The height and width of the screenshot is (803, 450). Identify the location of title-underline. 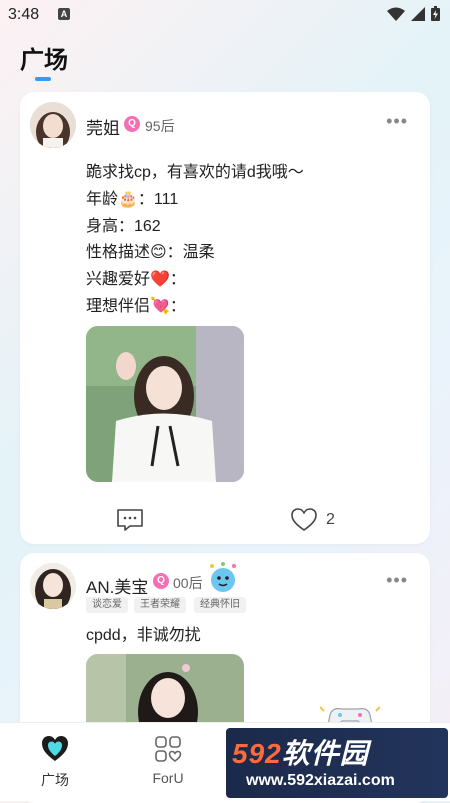
(43, 79).